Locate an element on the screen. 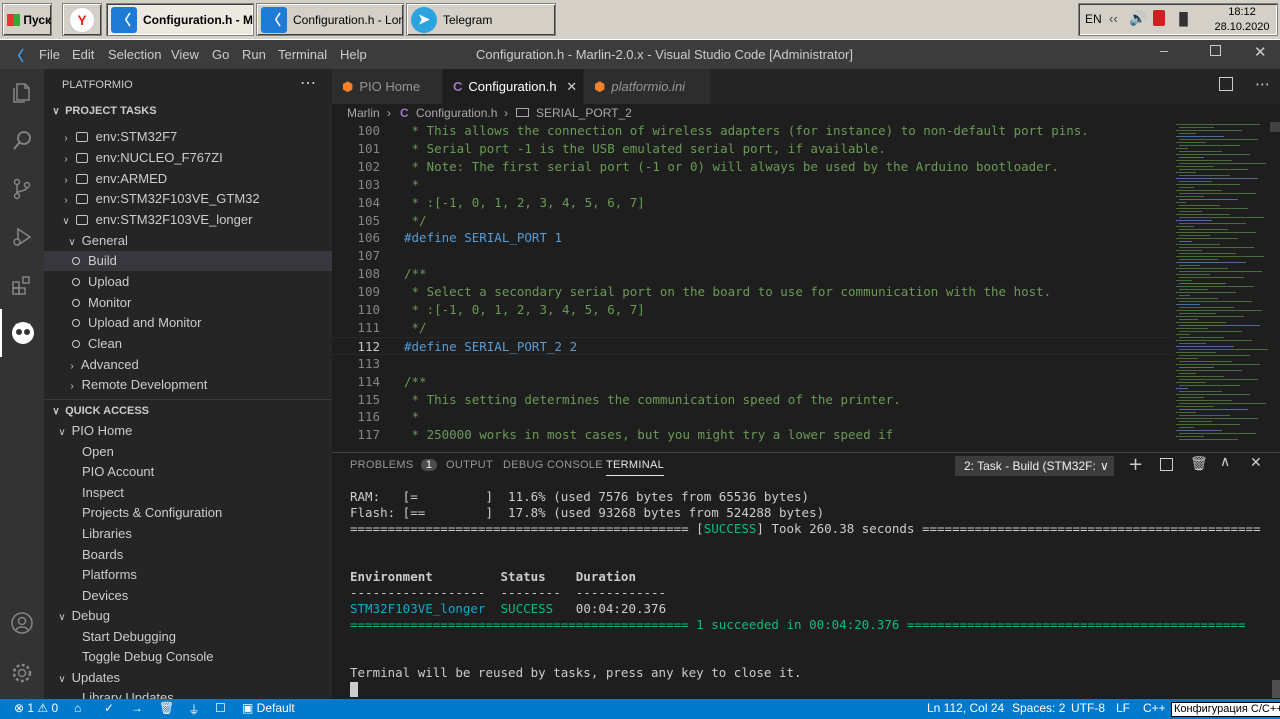 This screenshot has height=719, width=1280. quick-platforms: Platforms is located at coordinates (188, 575).